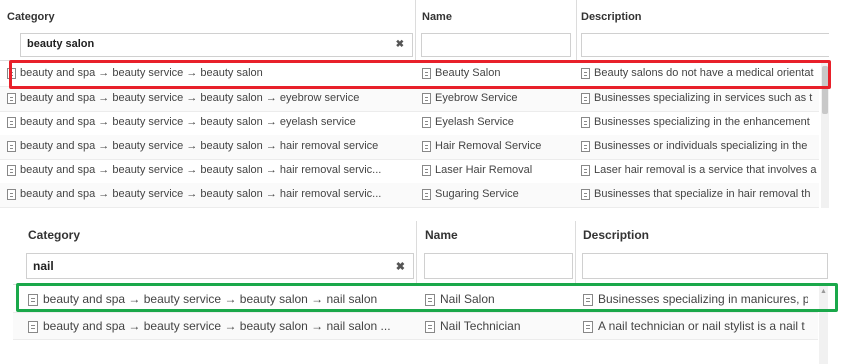  What do you see at coordinates (497, 170) in the screenshot?
I see `name-cell: Laser Hair Removal` at bounding box center [497, 170].